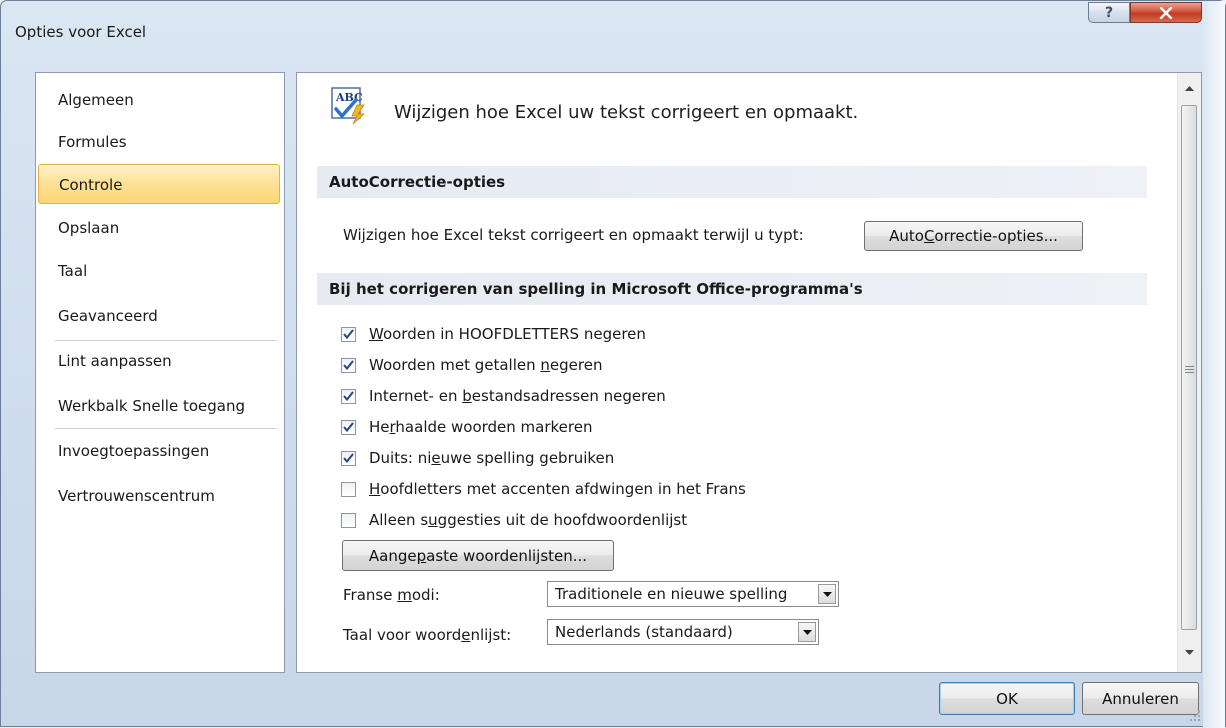 The image size is (1226, 728). I want to click on label-part: uwe spelling gebruiken, so click(527, 458).